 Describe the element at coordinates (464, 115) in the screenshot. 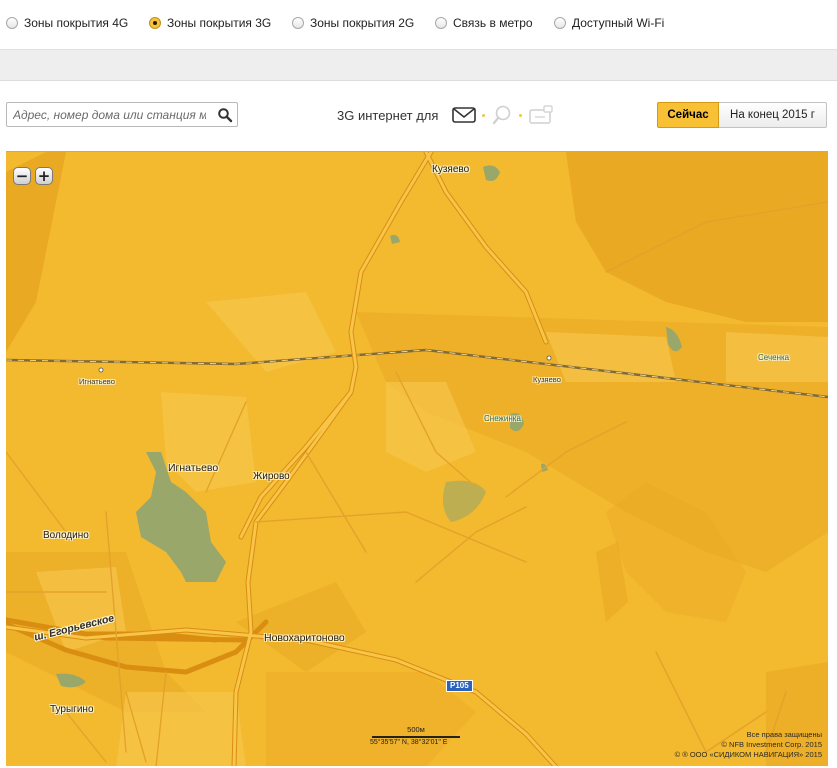

I see `mail-icon` at that location.